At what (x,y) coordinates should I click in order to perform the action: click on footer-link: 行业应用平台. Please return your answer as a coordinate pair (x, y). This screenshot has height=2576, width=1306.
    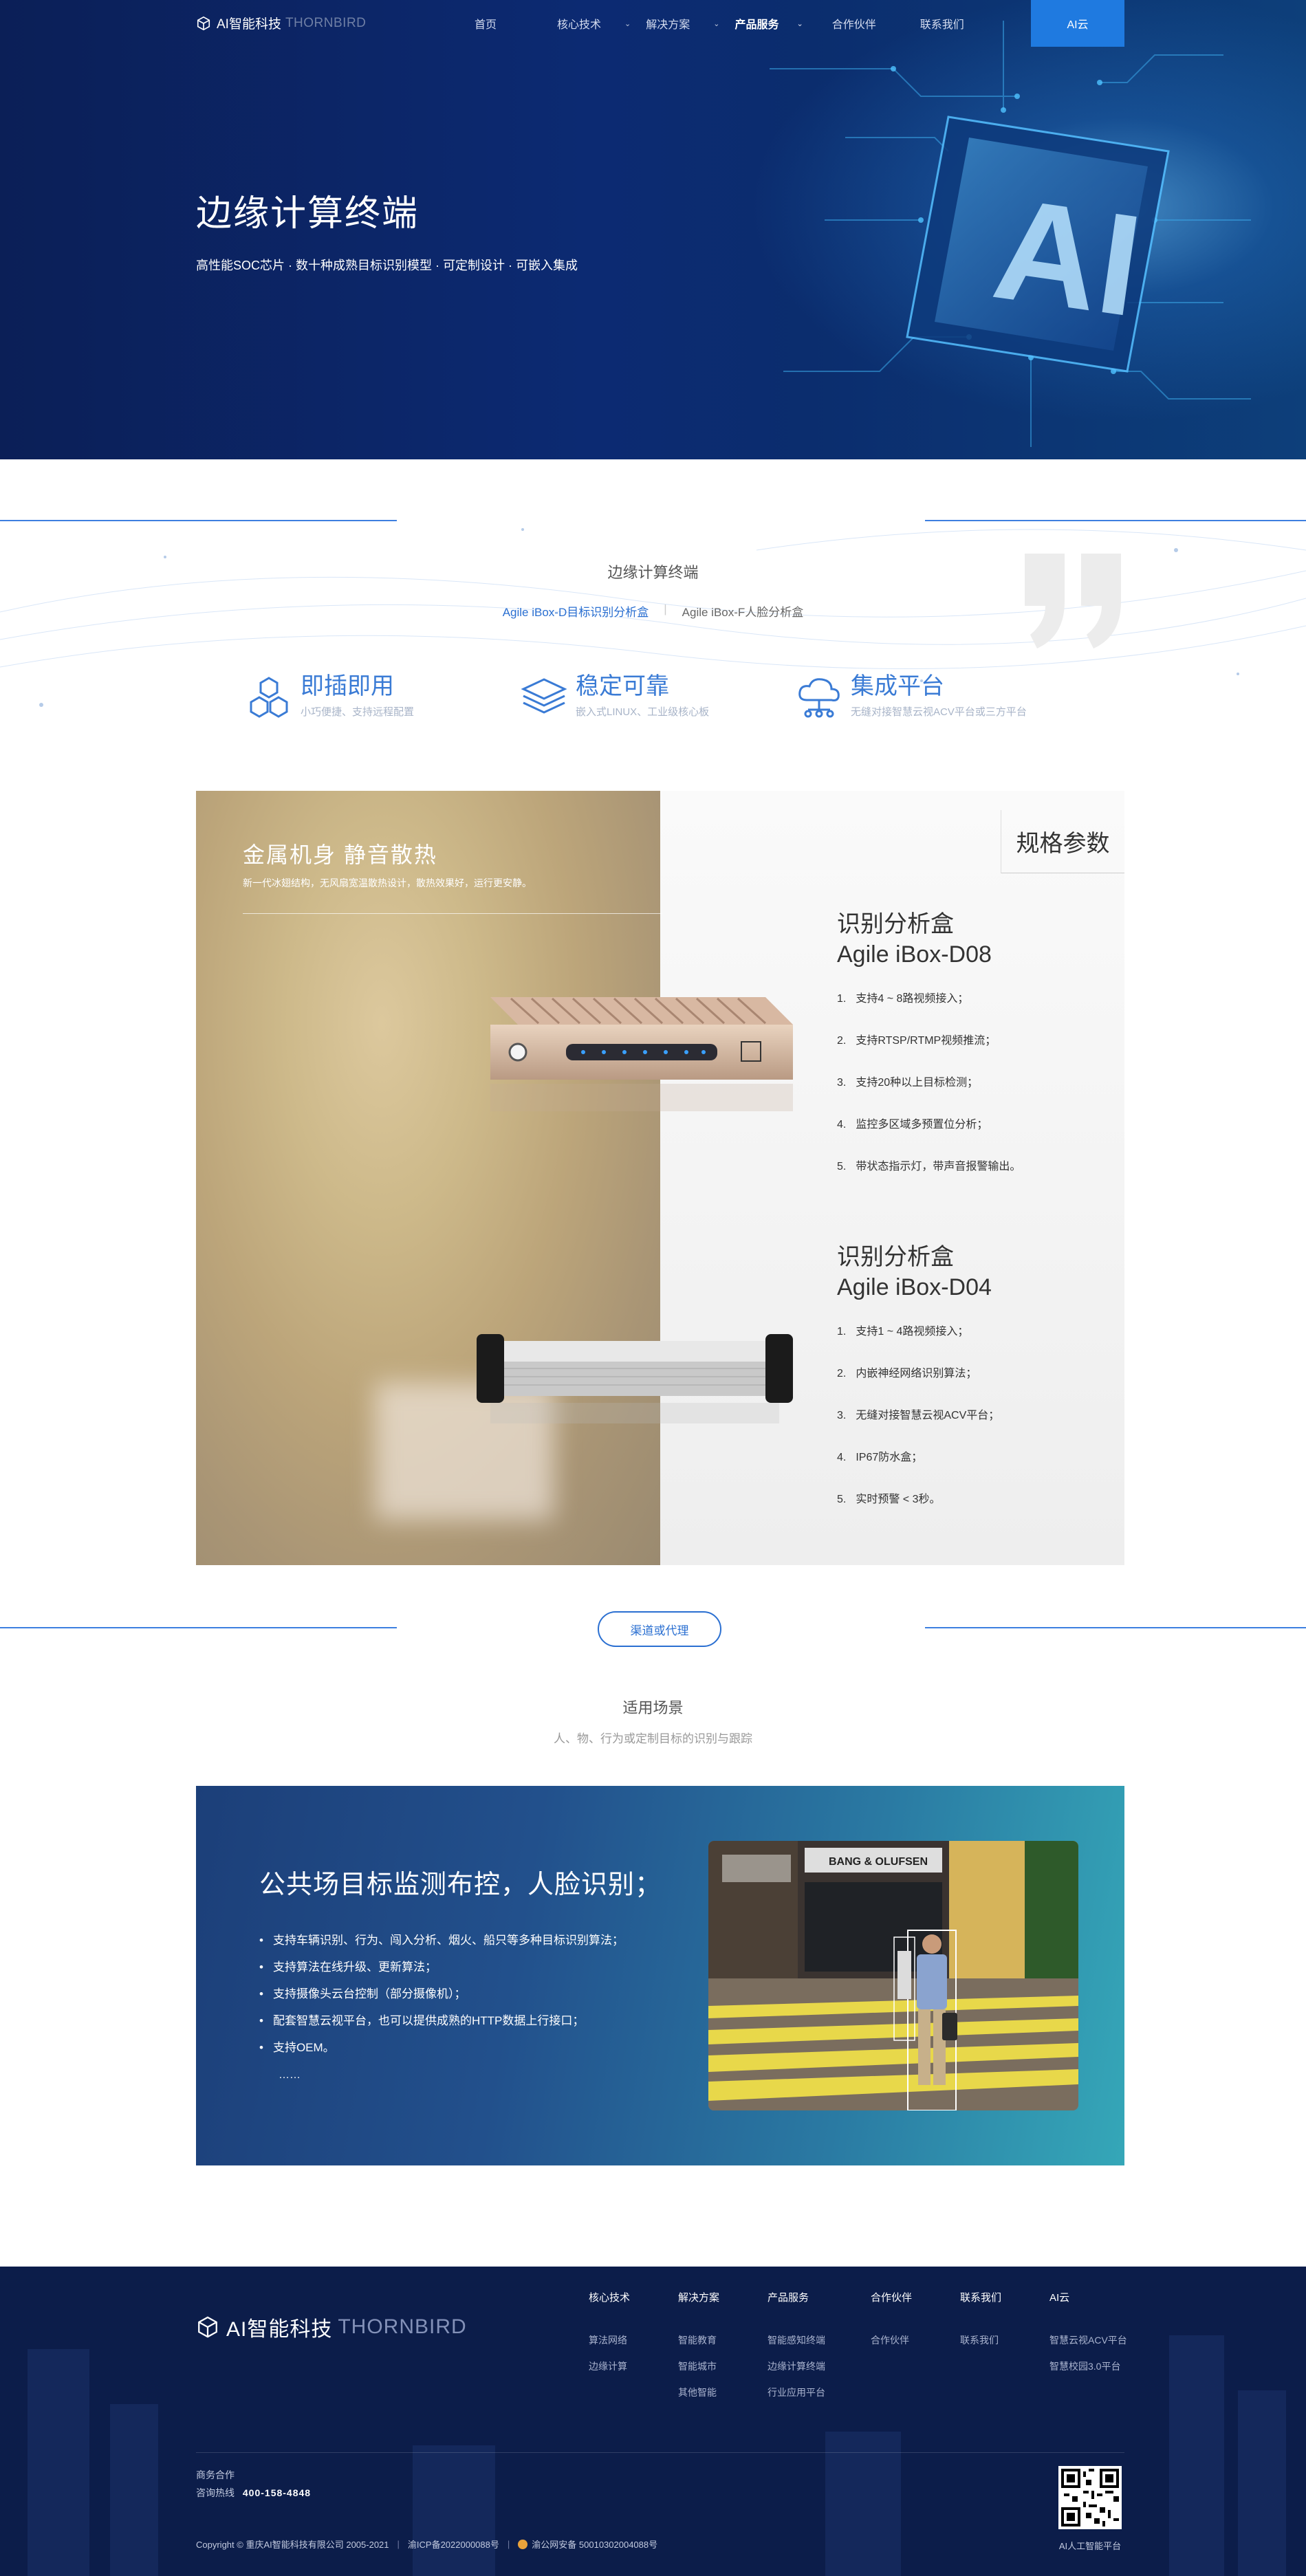
    Looking at the image, I should click on (796, 2399).